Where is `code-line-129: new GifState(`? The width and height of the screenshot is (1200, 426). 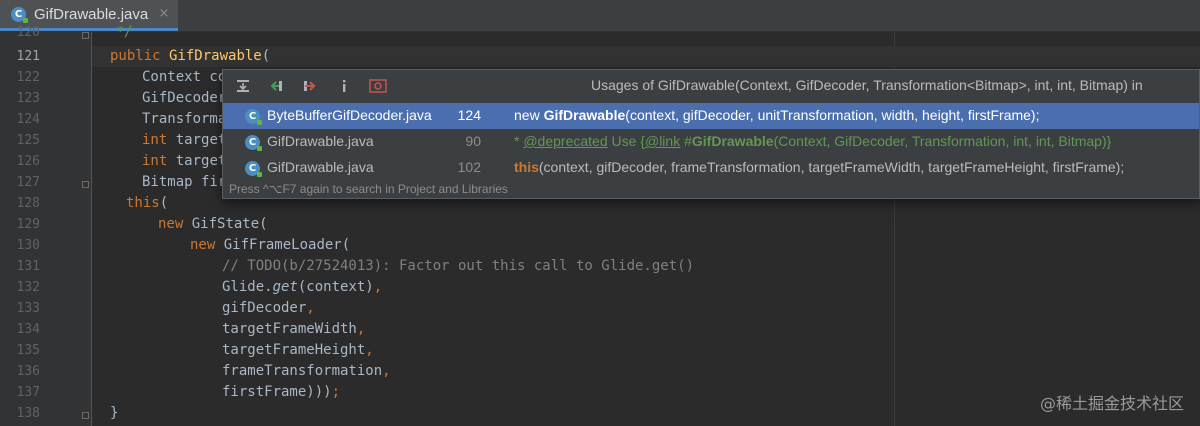
code-line-129: new GifState( is located at coordinates (646, 224).